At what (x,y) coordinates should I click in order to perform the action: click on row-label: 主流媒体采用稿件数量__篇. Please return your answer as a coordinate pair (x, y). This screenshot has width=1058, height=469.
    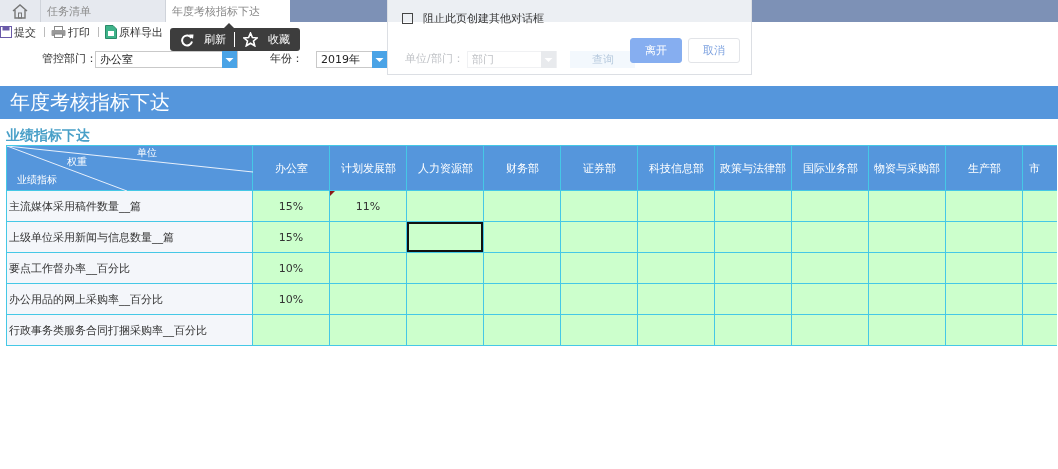
    Looking at the image, I should click on (129, 206).